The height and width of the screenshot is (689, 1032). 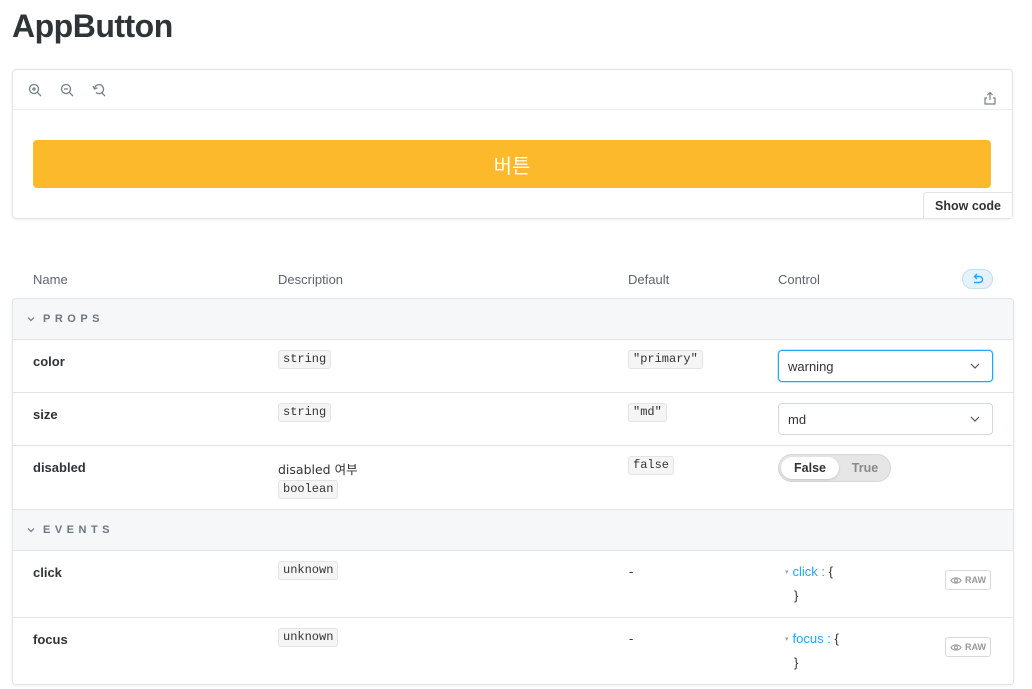 What do you see at coordinates (647, 412) in the screenshot?
I see `arg-default: "md"` at bounding box center [647, 412].